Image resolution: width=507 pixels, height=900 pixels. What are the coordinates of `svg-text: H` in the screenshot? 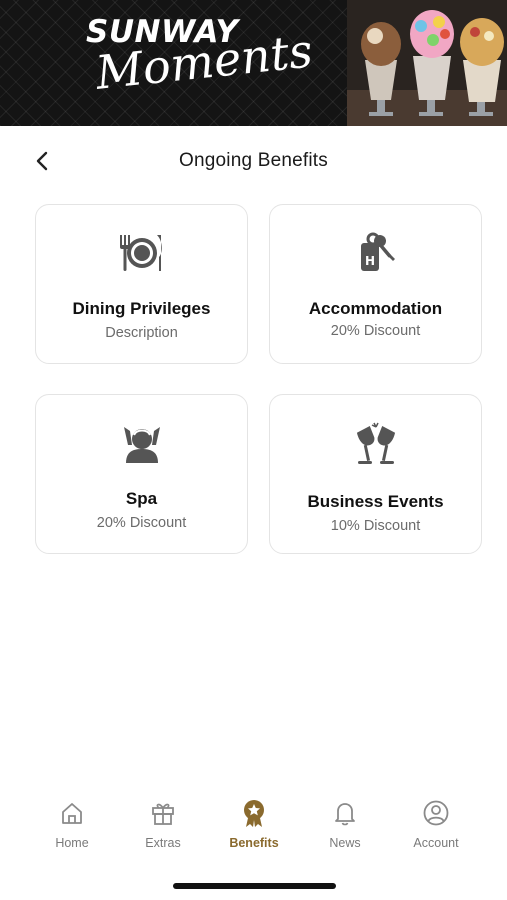 It's located at (369, 261).